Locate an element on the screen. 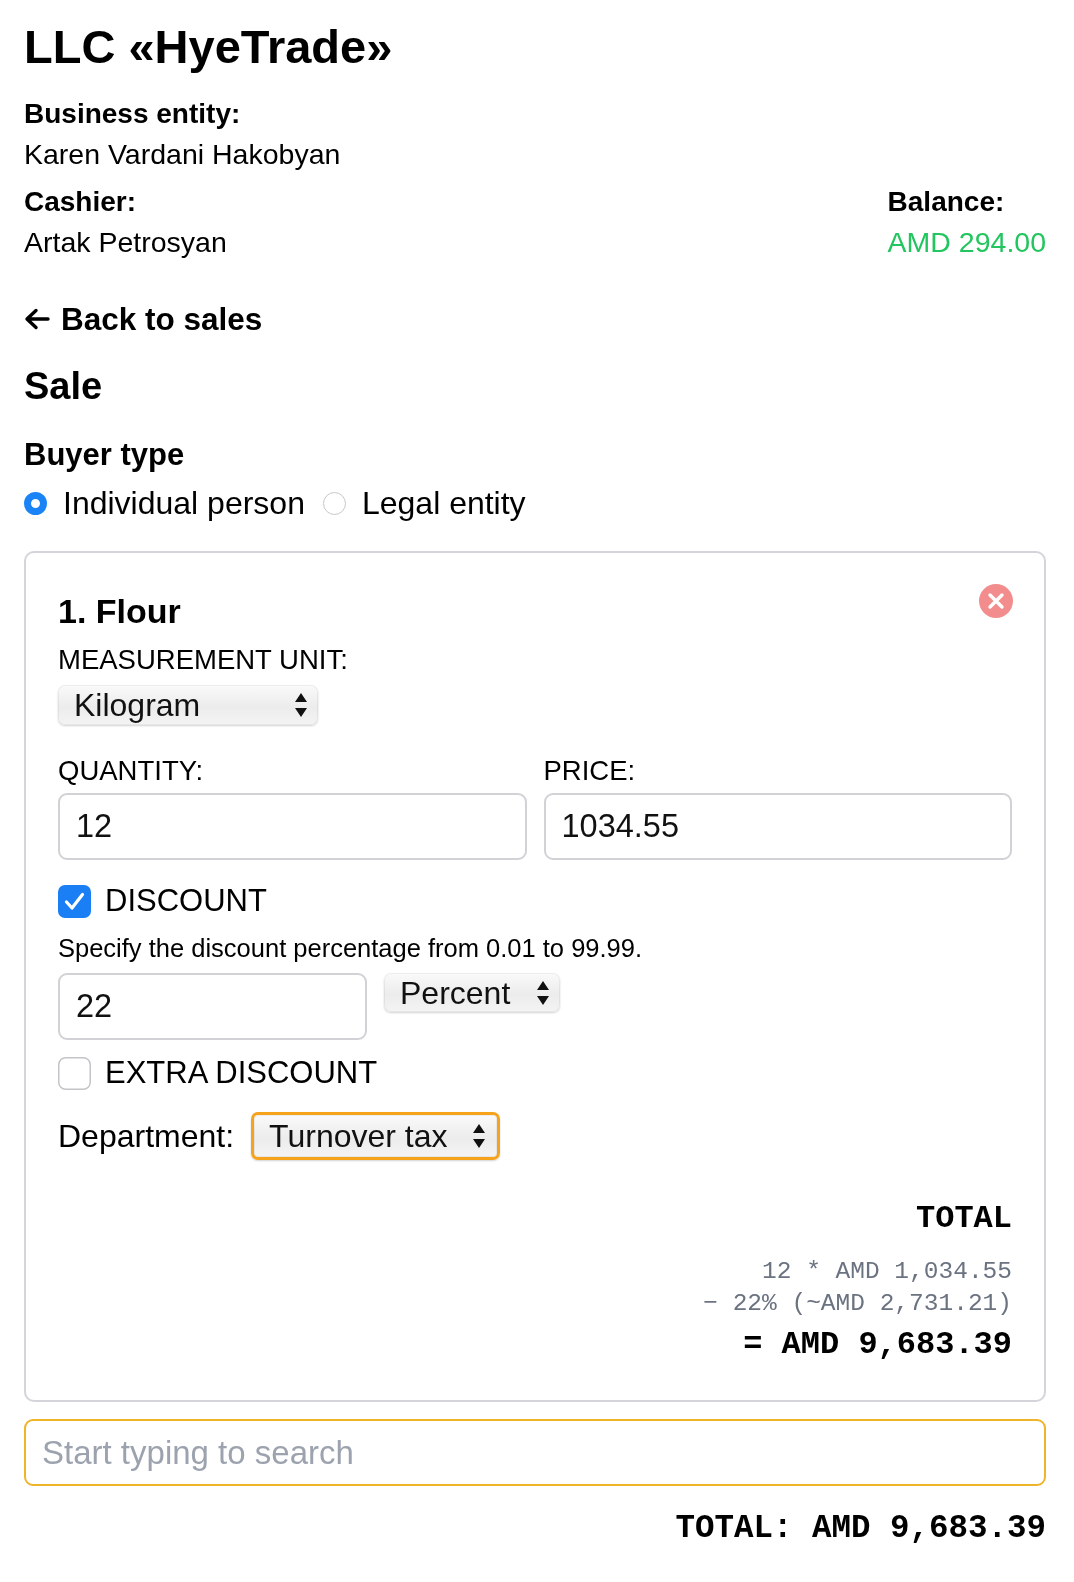  price-label: PRICE: is located at coordinates (589, 771).